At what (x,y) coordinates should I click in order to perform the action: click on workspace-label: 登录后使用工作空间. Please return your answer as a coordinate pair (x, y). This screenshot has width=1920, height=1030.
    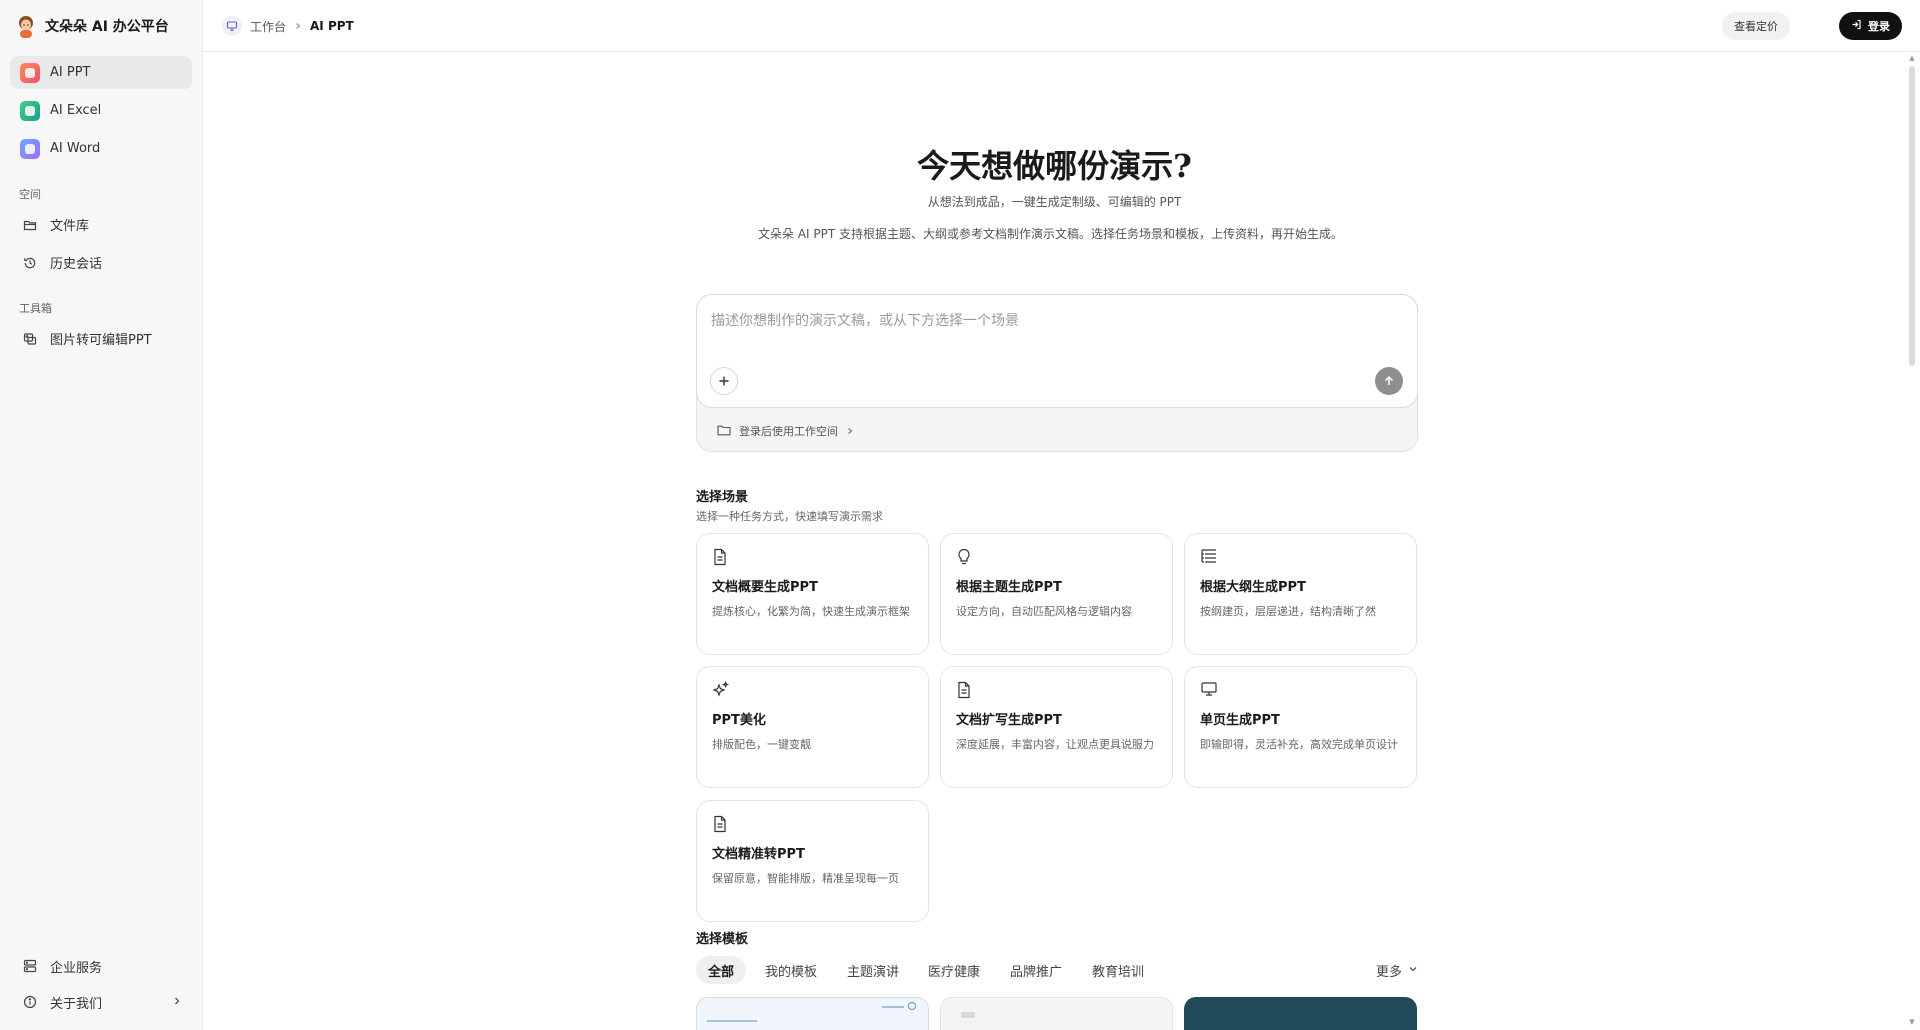
    Looking at the image, I should click on (788, 431).